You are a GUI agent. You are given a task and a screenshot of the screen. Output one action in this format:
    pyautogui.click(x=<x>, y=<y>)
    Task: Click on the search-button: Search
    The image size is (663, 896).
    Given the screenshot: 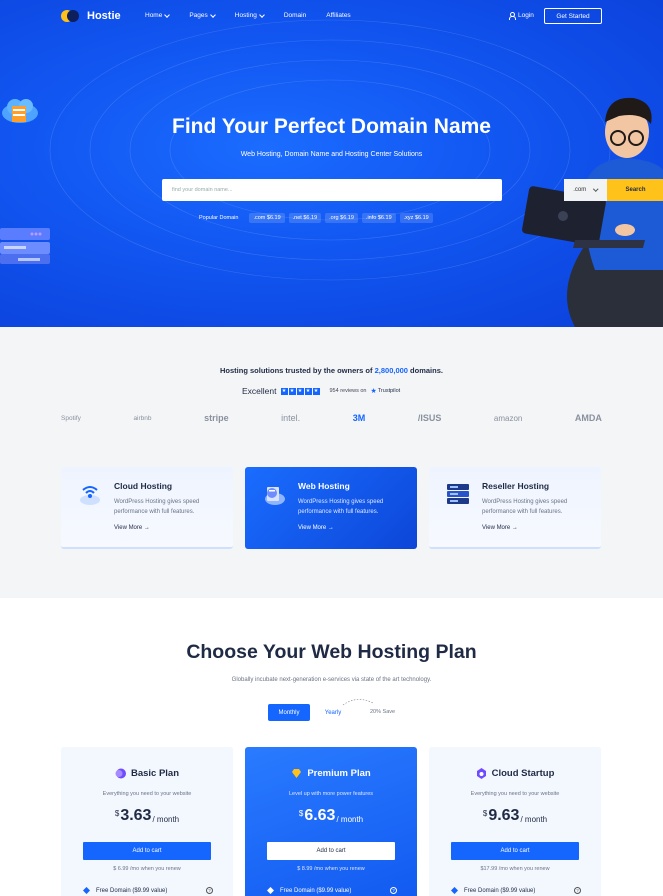 What is the action you would take?
    pyautogui.click(x=635, y=190)
    